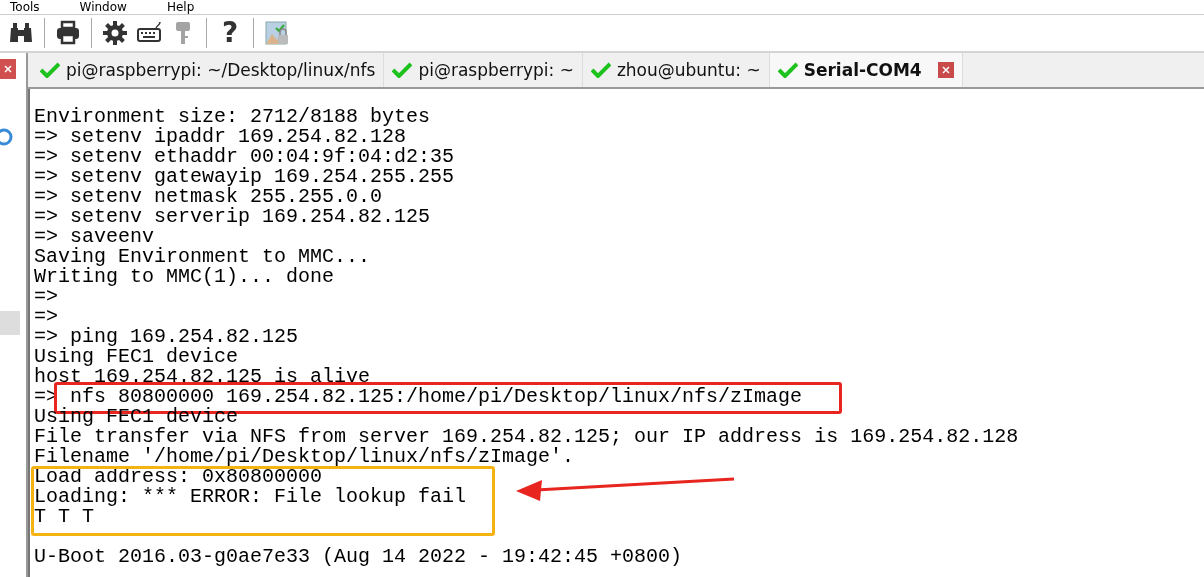  What do you see at coordinates (233, 117) in the screenshot?
I see `terminal-line: Environment size: 2712/8188 bytes` at bounding box center [233, 117].